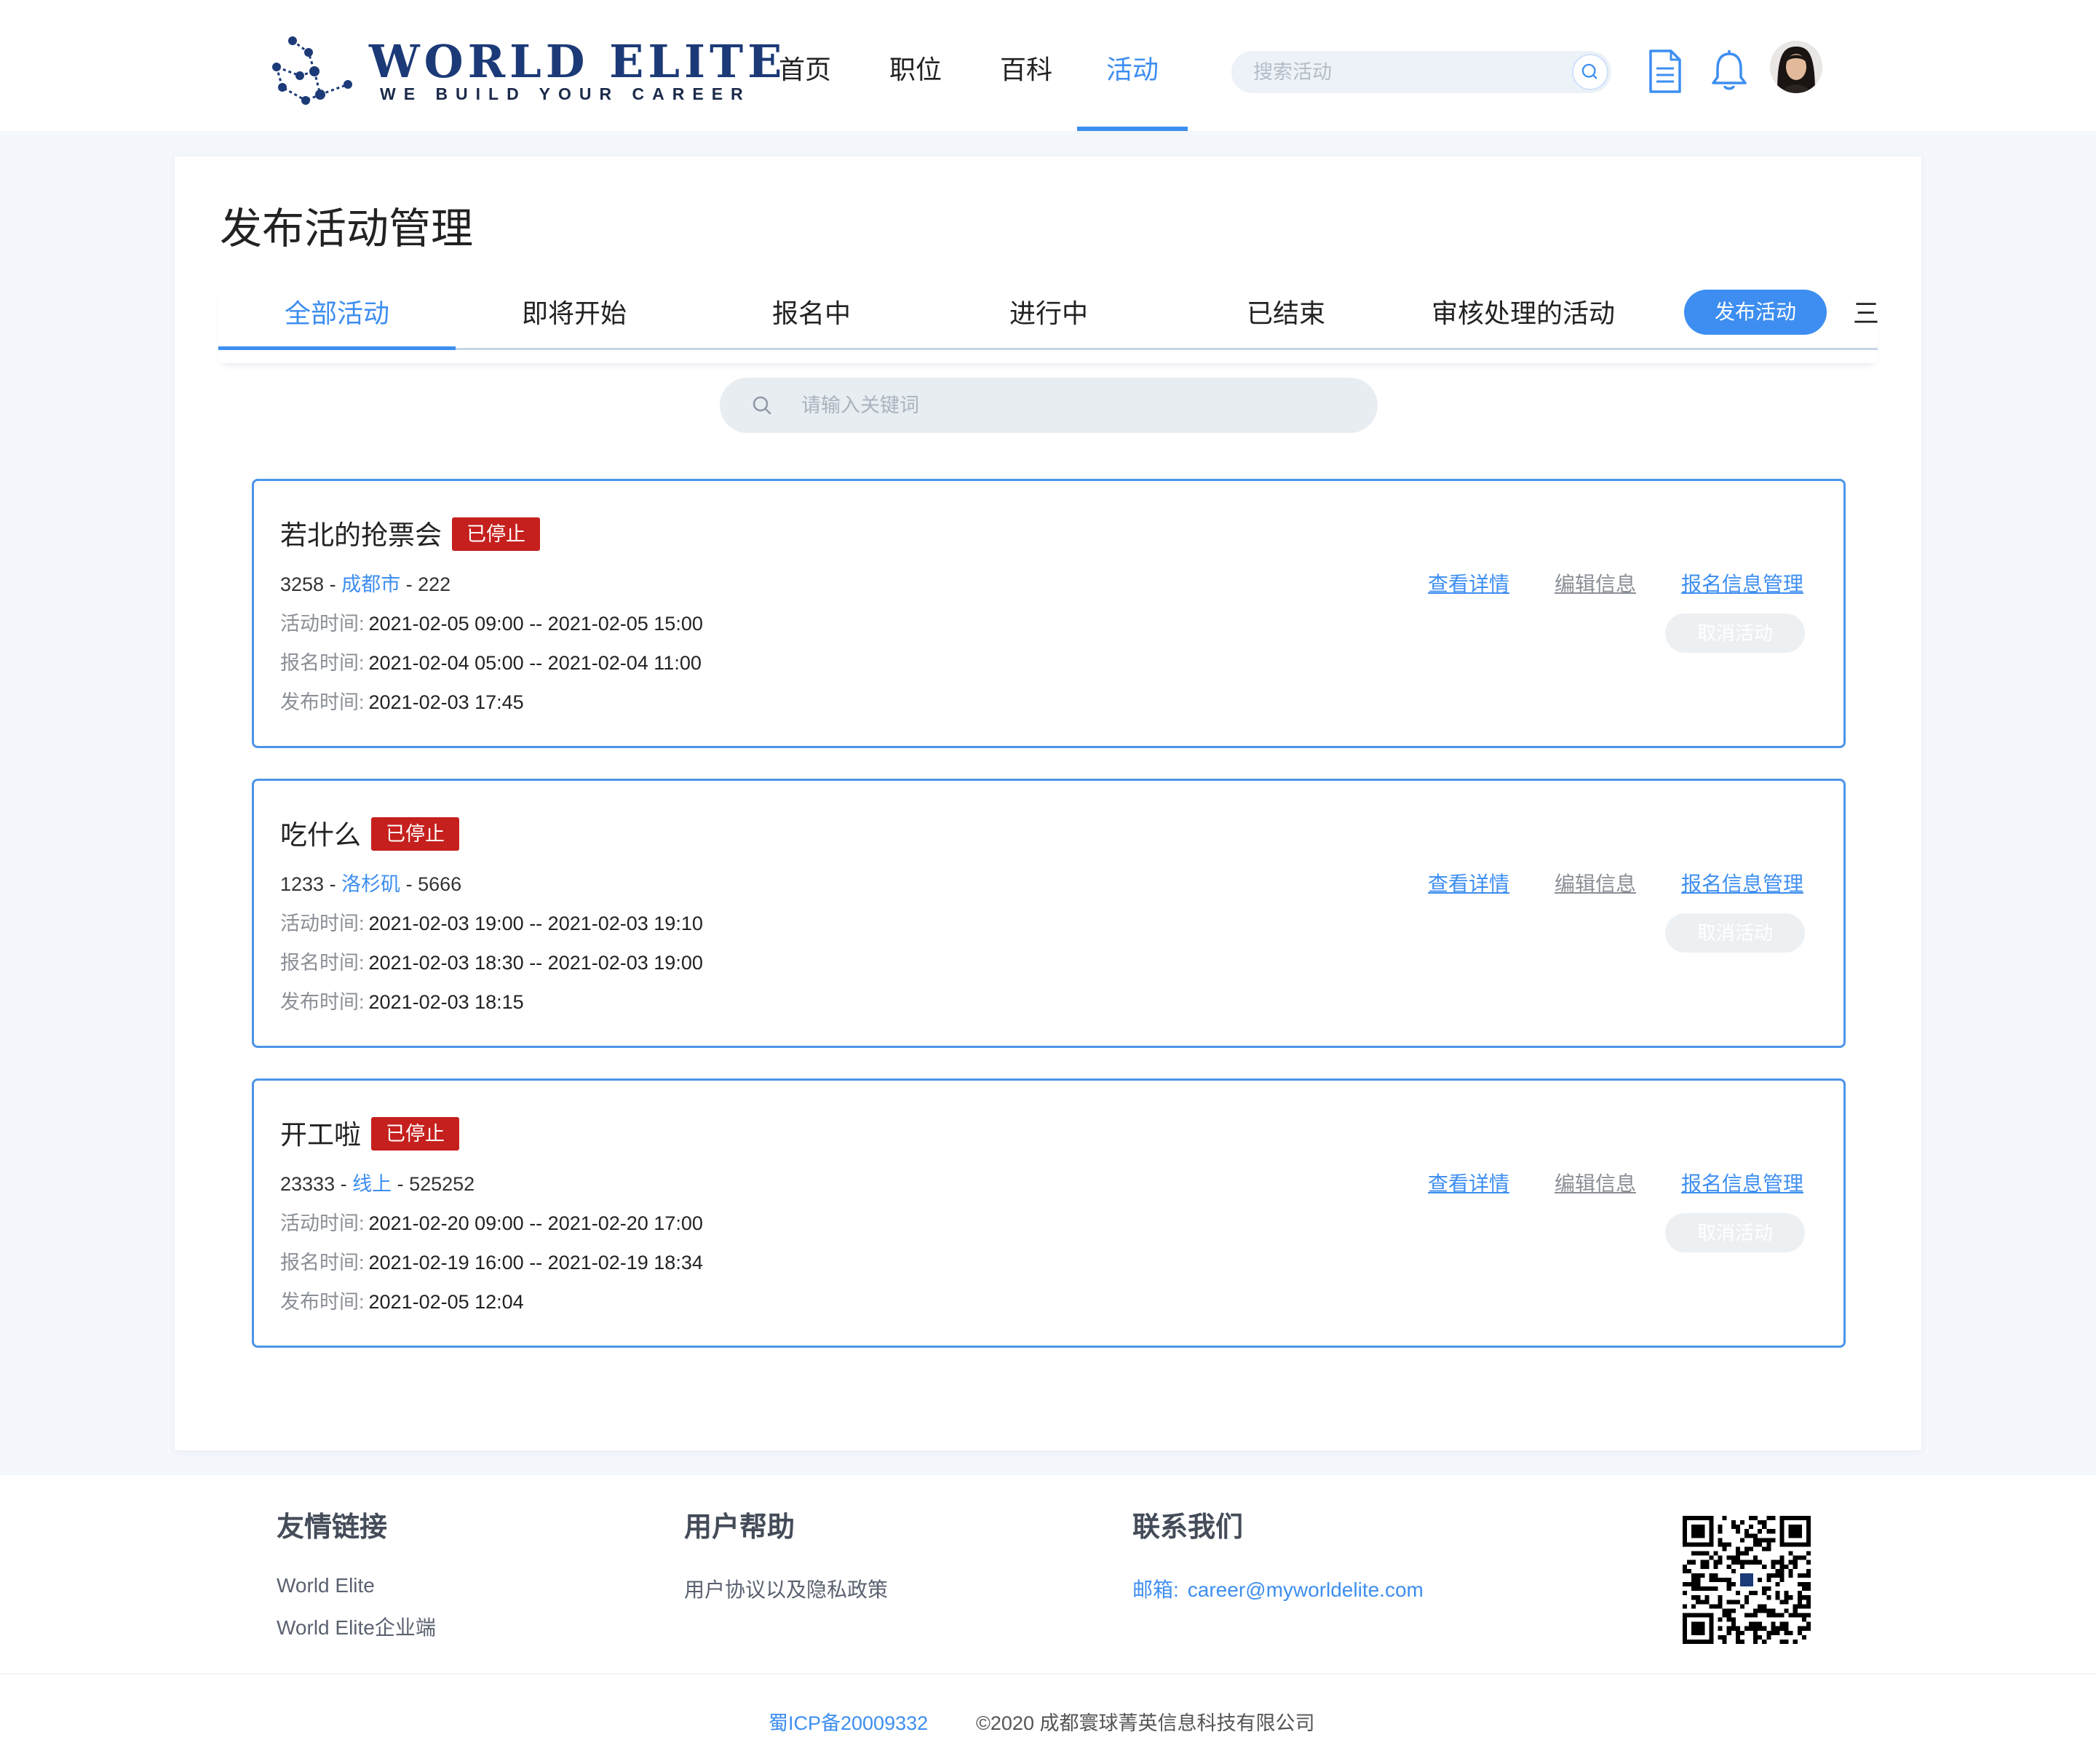 This screenshot has height=1764, width=2096. I want to click on event-code: 23333, so click(308, 1184).